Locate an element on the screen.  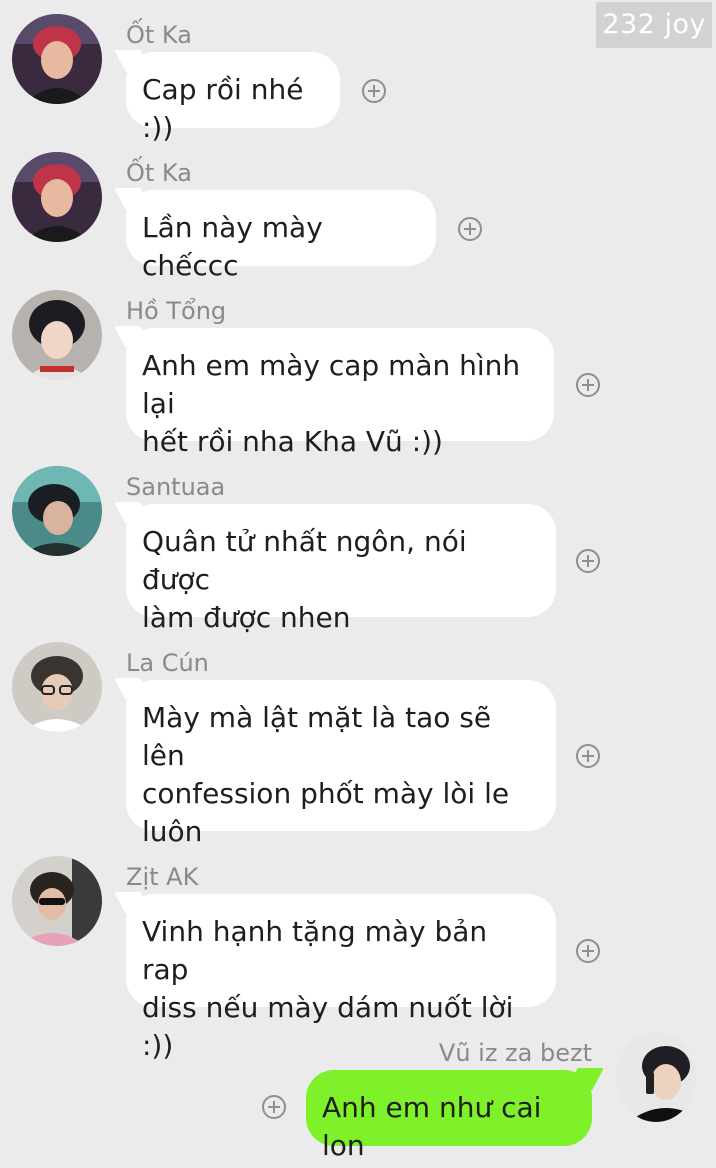
avatar-sunglasses-icon is located at coordinates (57, 901).